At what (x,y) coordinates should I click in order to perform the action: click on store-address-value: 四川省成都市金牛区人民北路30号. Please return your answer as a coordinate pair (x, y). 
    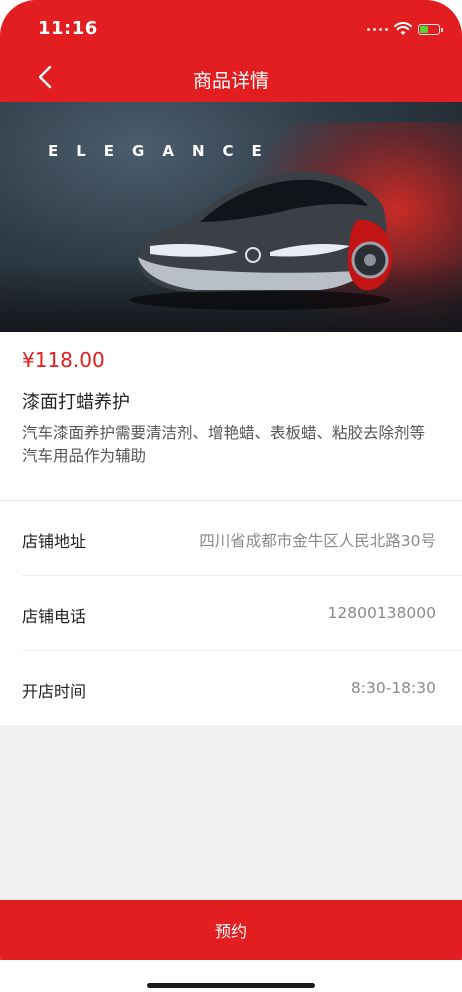
    Looking at the image, I should click on (317, 541).